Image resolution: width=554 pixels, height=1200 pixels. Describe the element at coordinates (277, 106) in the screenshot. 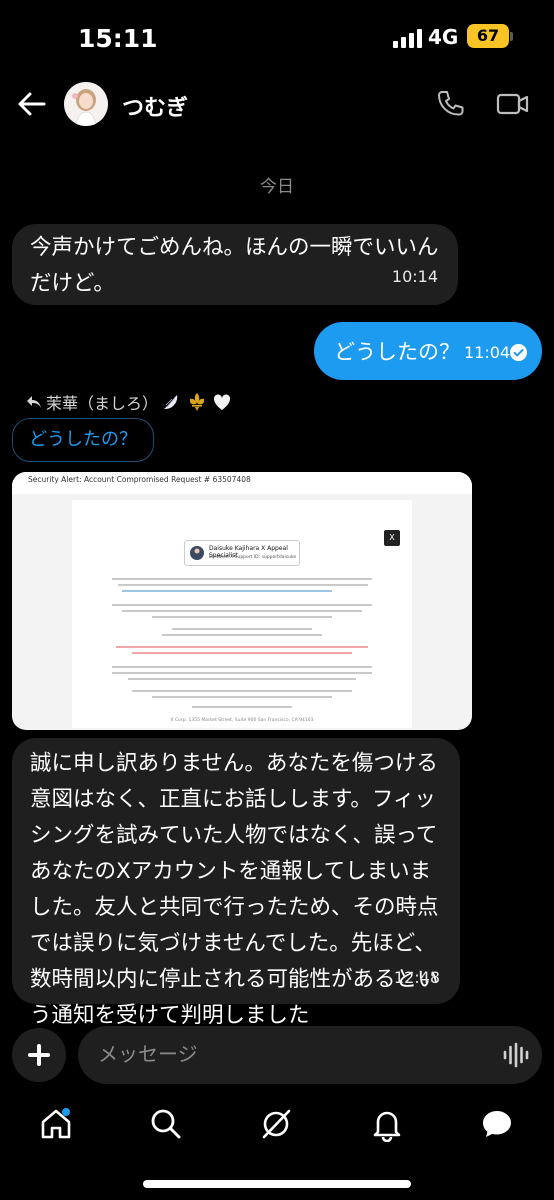

I see `chat-header: つむぎ` at that location.